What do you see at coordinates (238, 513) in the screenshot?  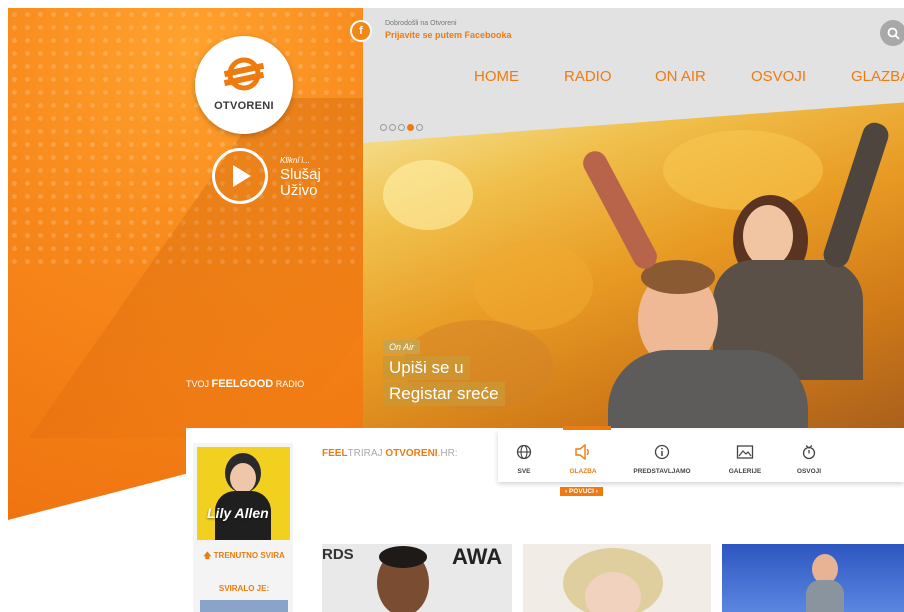 I see `album-artist: Lily Allen` at bounding box center [238, 513].